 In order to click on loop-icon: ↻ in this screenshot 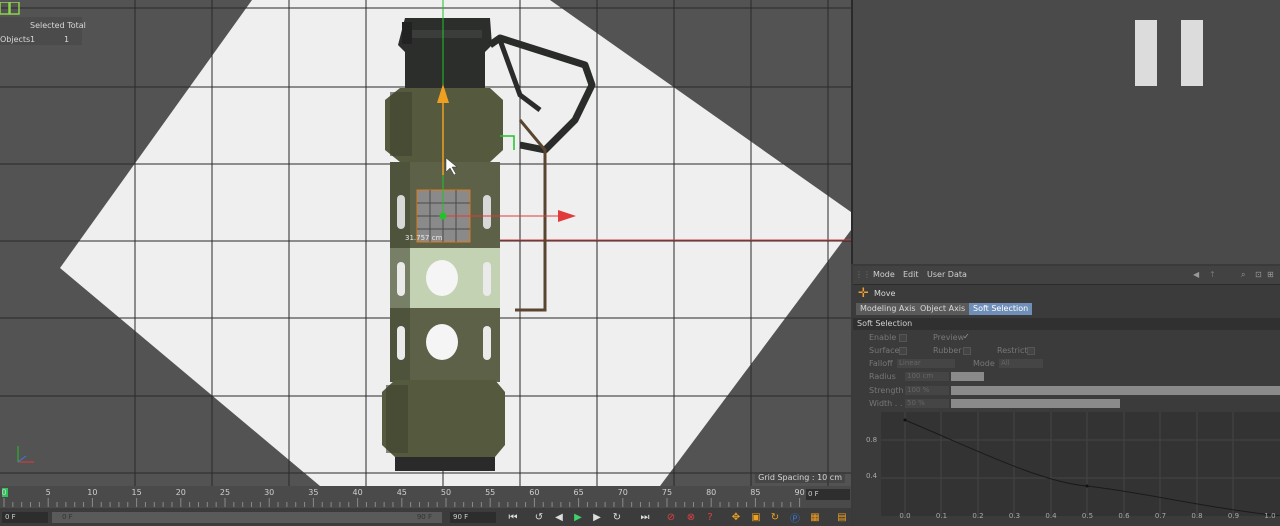, I will do `click(617, 517)`.